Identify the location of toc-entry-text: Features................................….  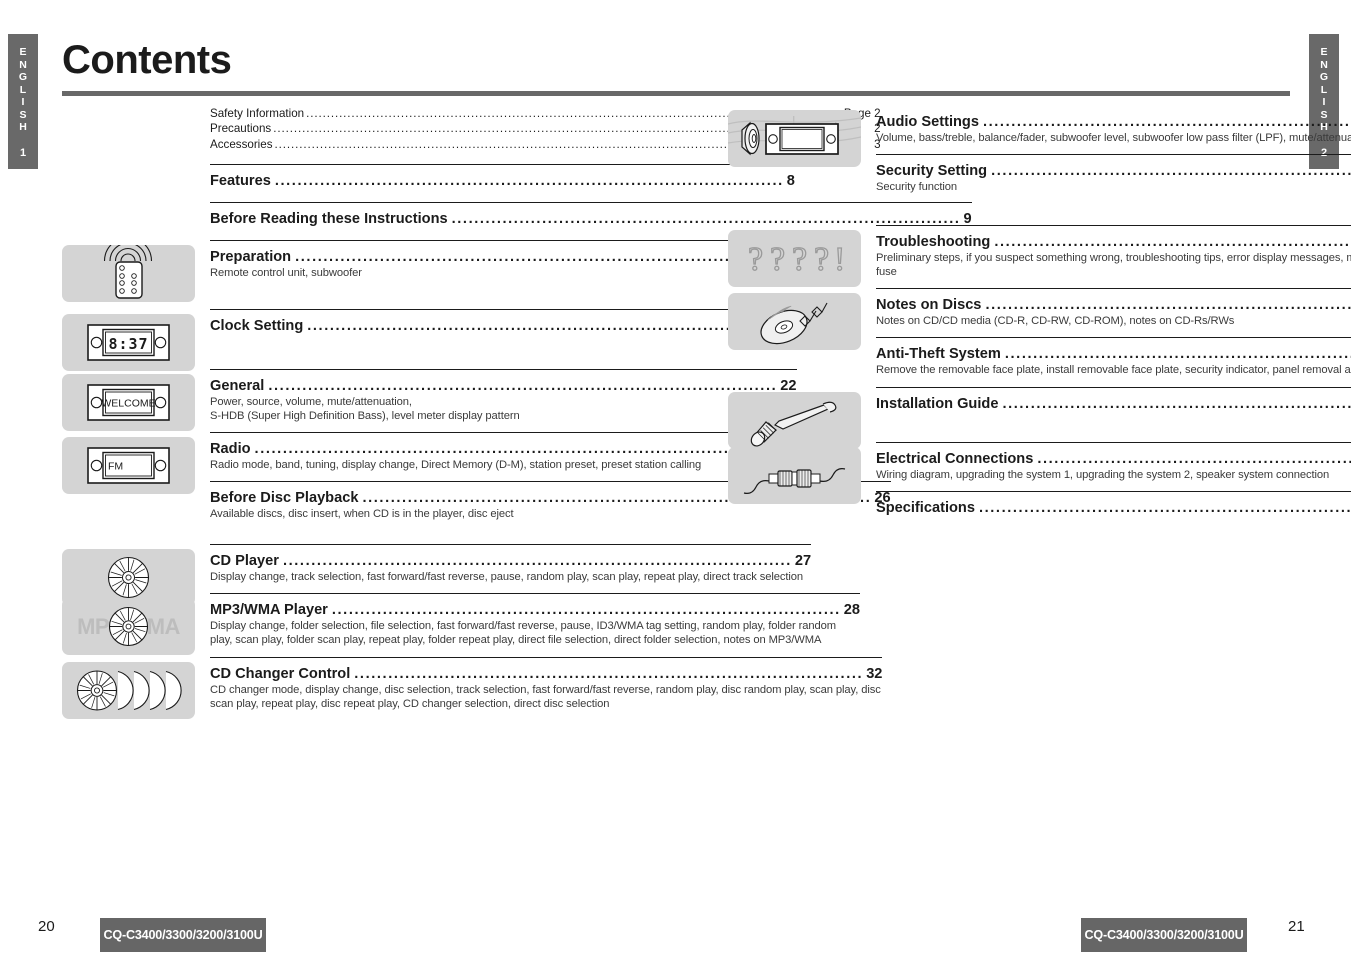
(502, 176).